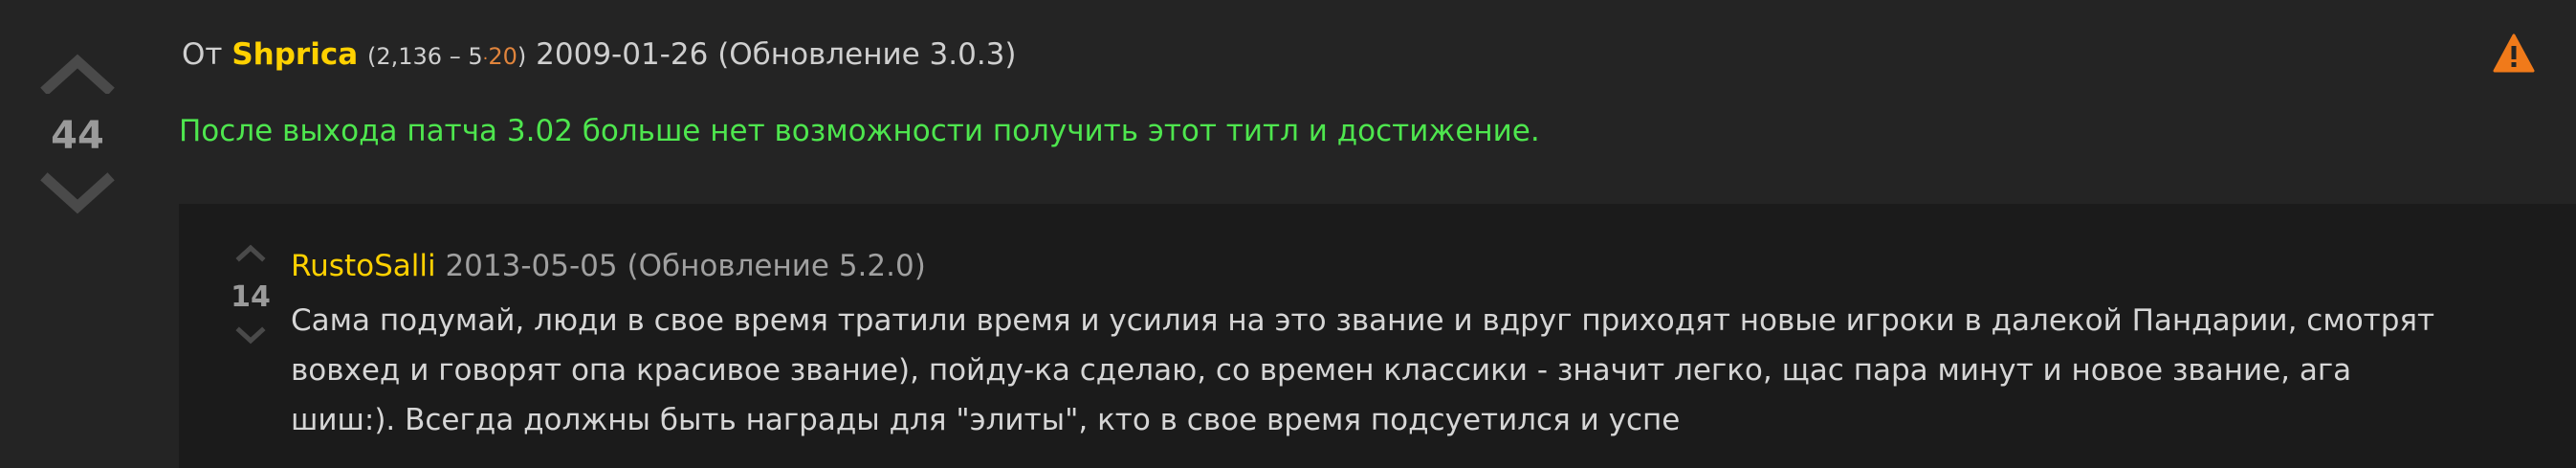 This screenshot has height=468, width=2576. What do you see at coordinates (2514, 54) in the screenshot?
I see `warning-icon` at bounding box center [2514, 54].